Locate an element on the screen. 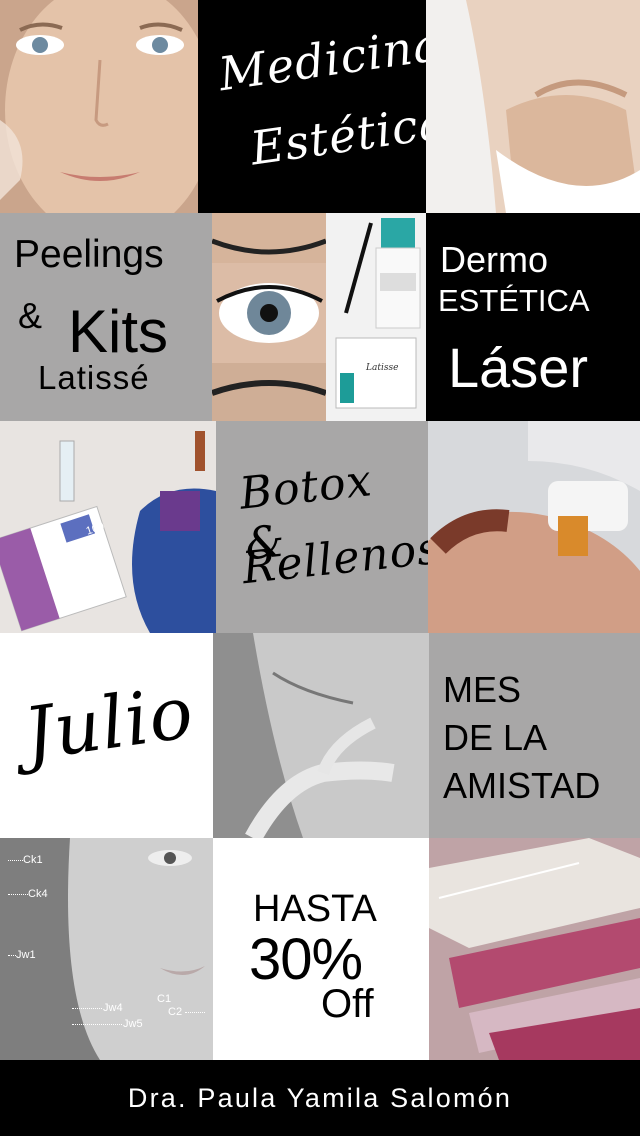 The image size is (640, 1136). filler-boxes-photo is located at coordinates (534, 949).